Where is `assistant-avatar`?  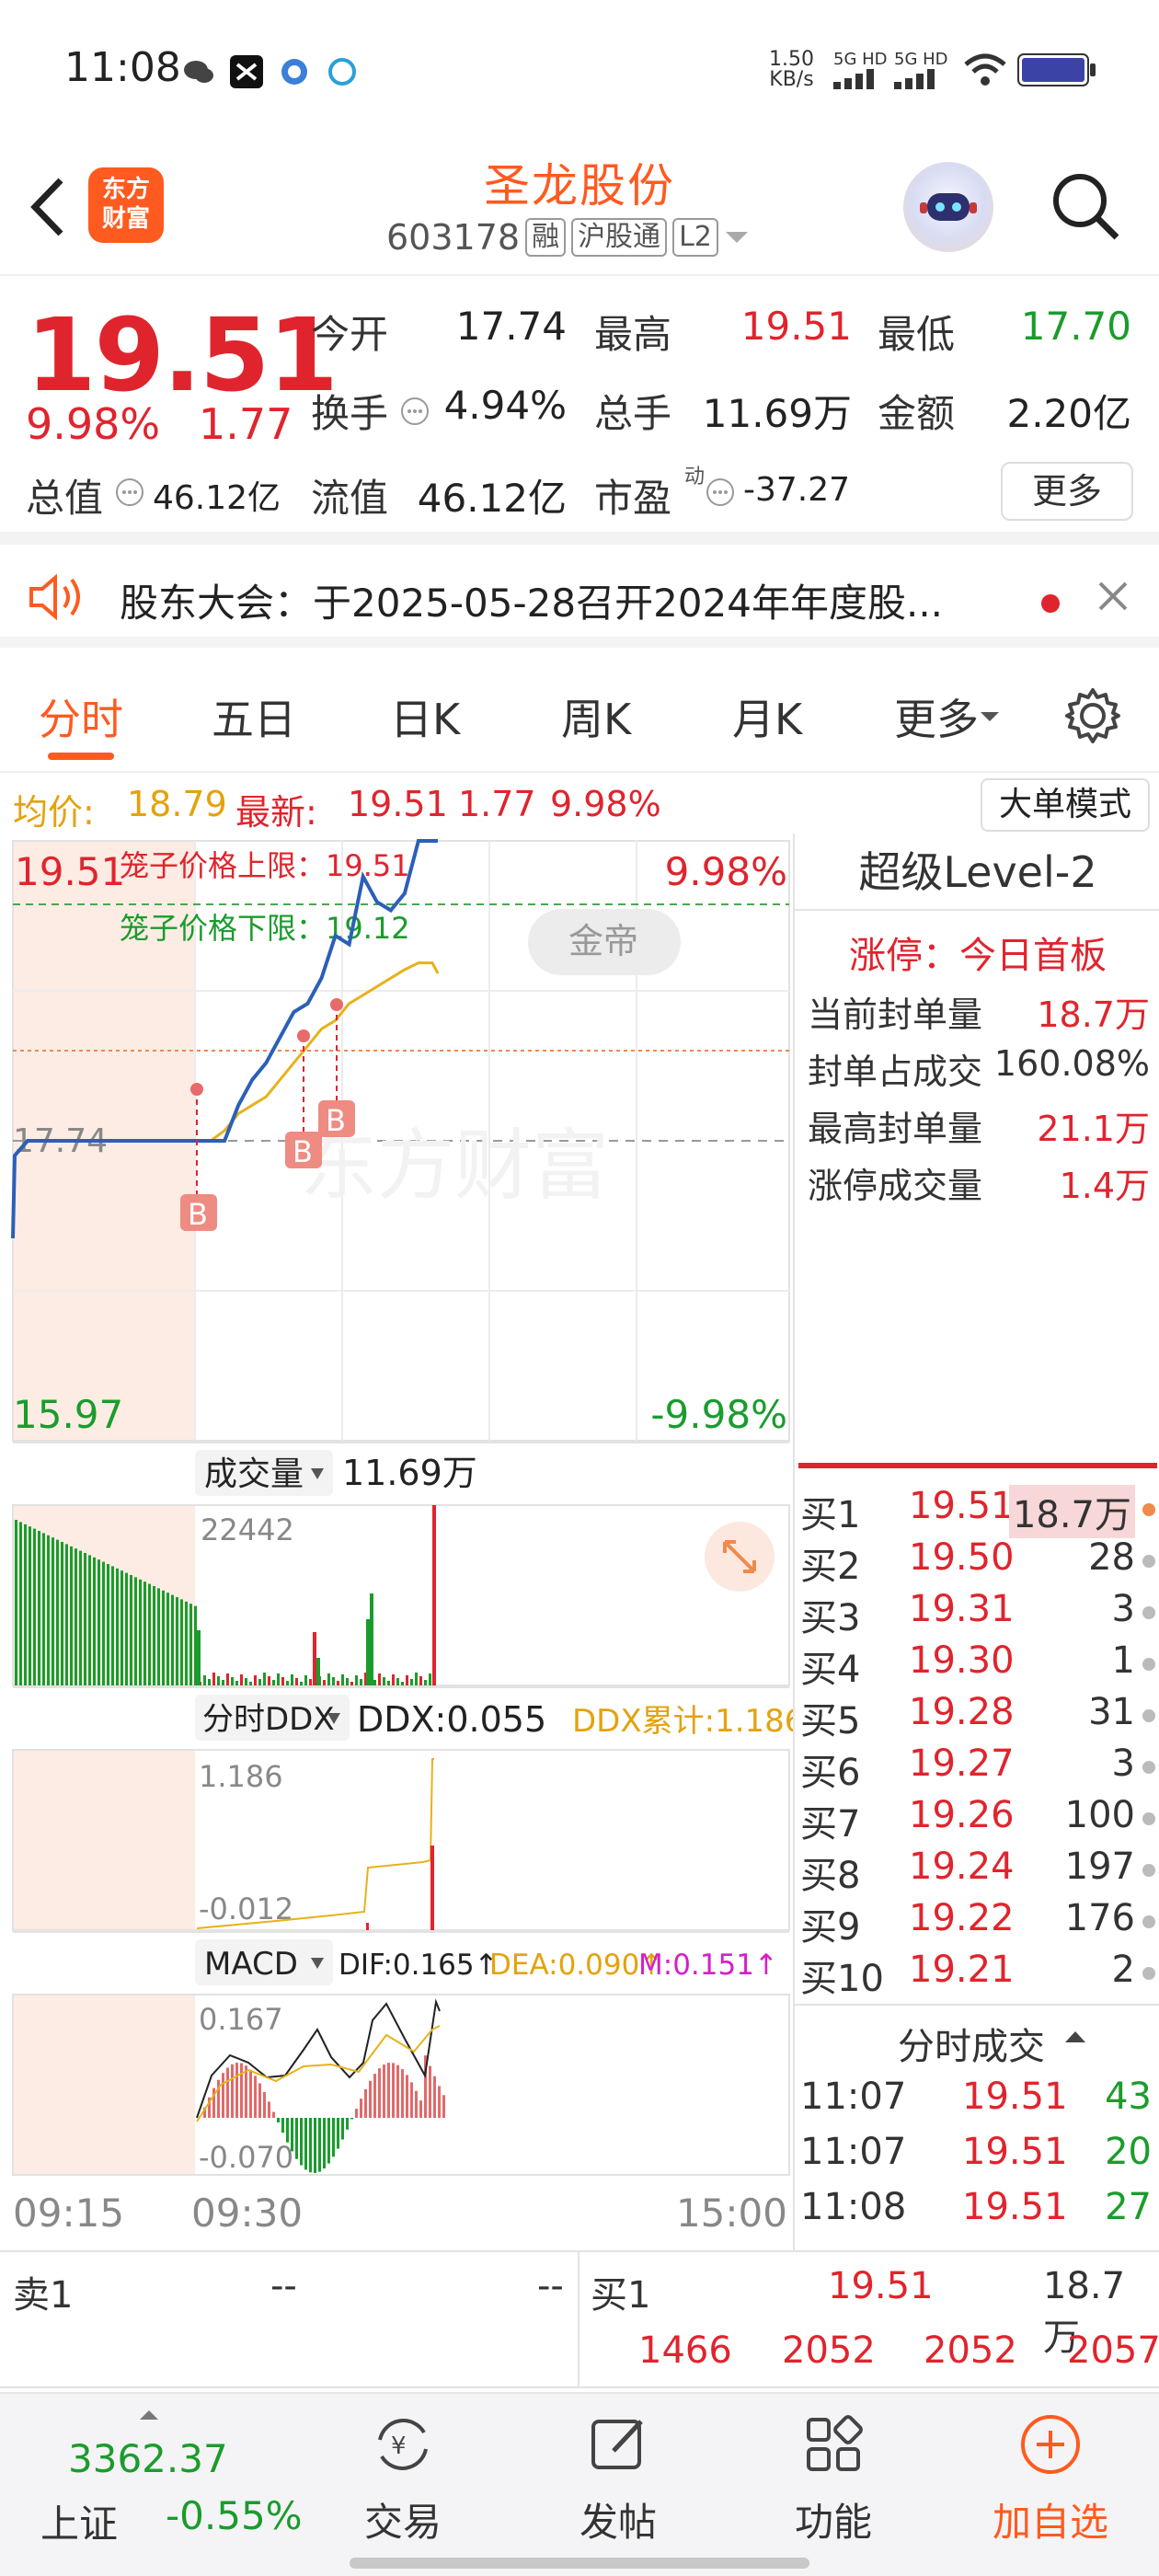
assistant-avatar is located at coordinates (948, 207).